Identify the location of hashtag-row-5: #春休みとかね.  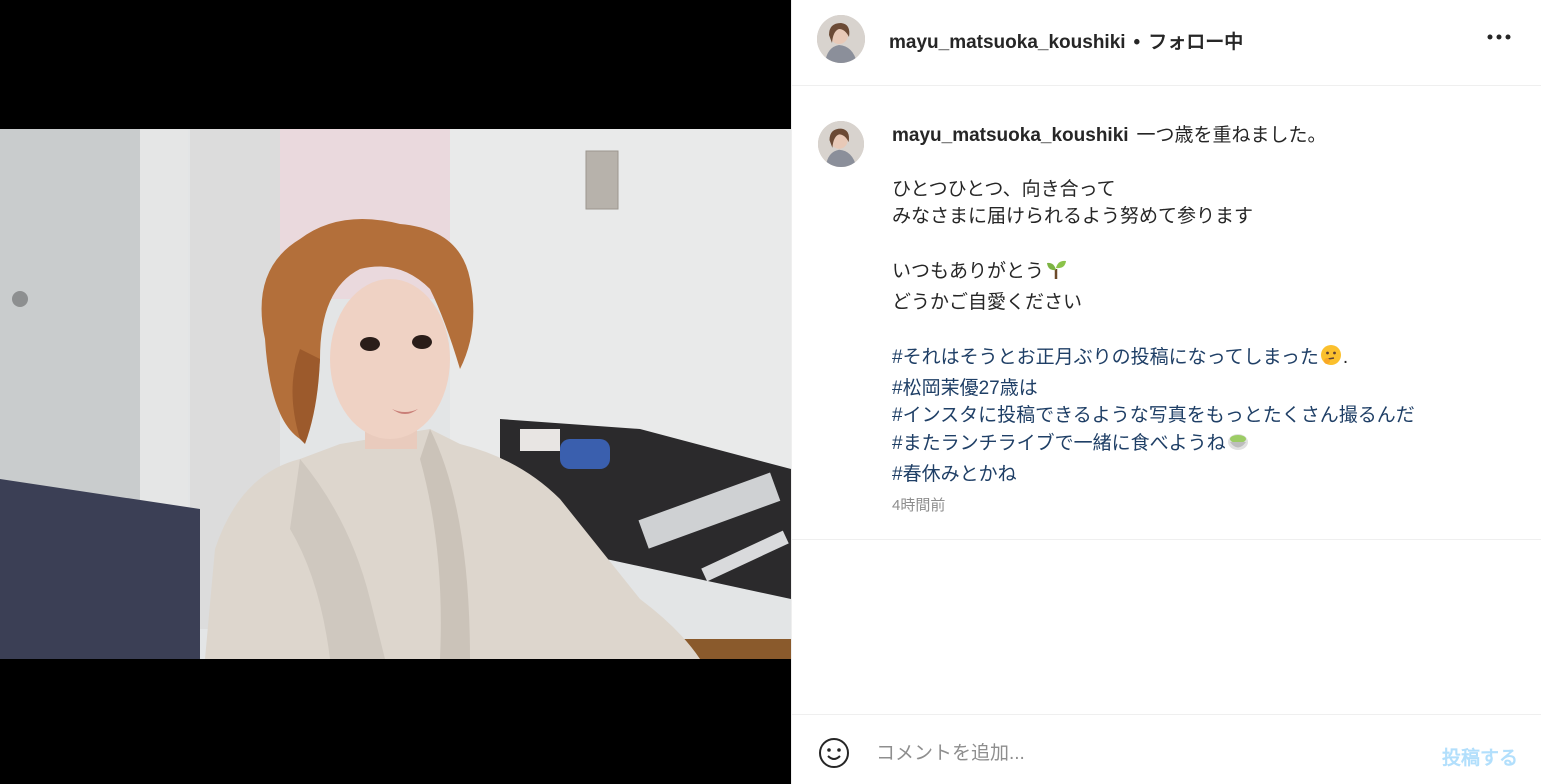
(1202, 474).